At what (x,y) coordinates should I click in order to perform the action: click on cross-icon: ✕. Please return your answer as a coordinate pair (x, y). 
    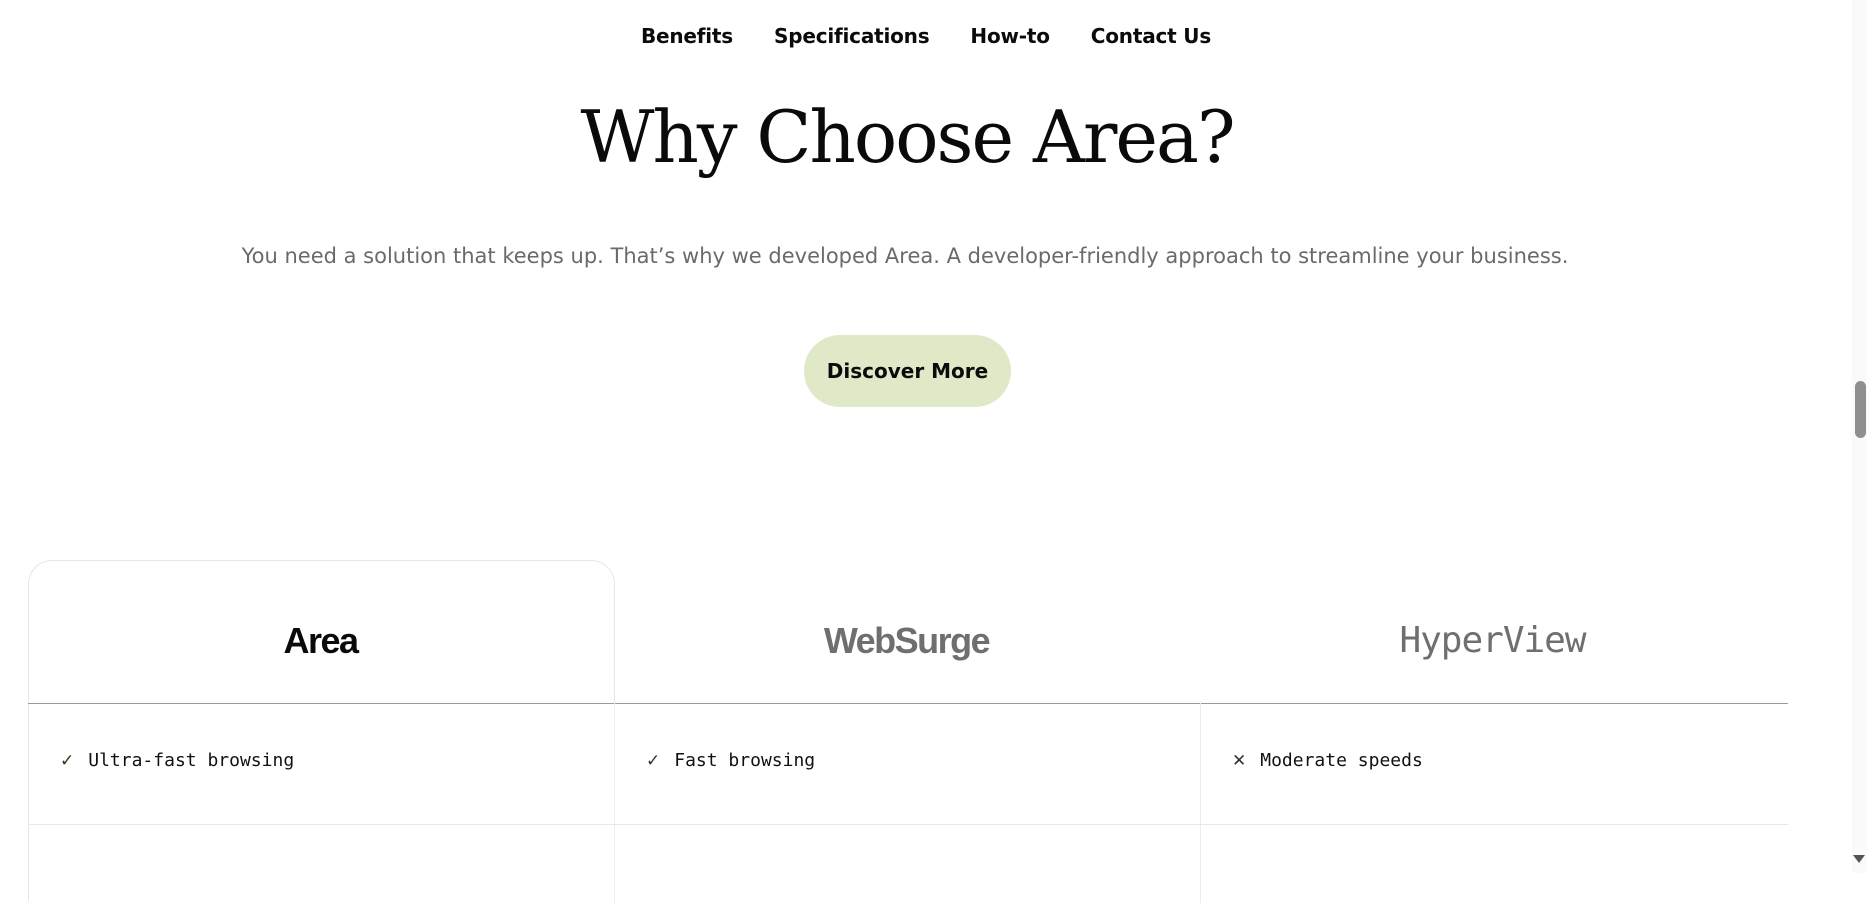
    Looking at the image, I should click on (1239, 760).